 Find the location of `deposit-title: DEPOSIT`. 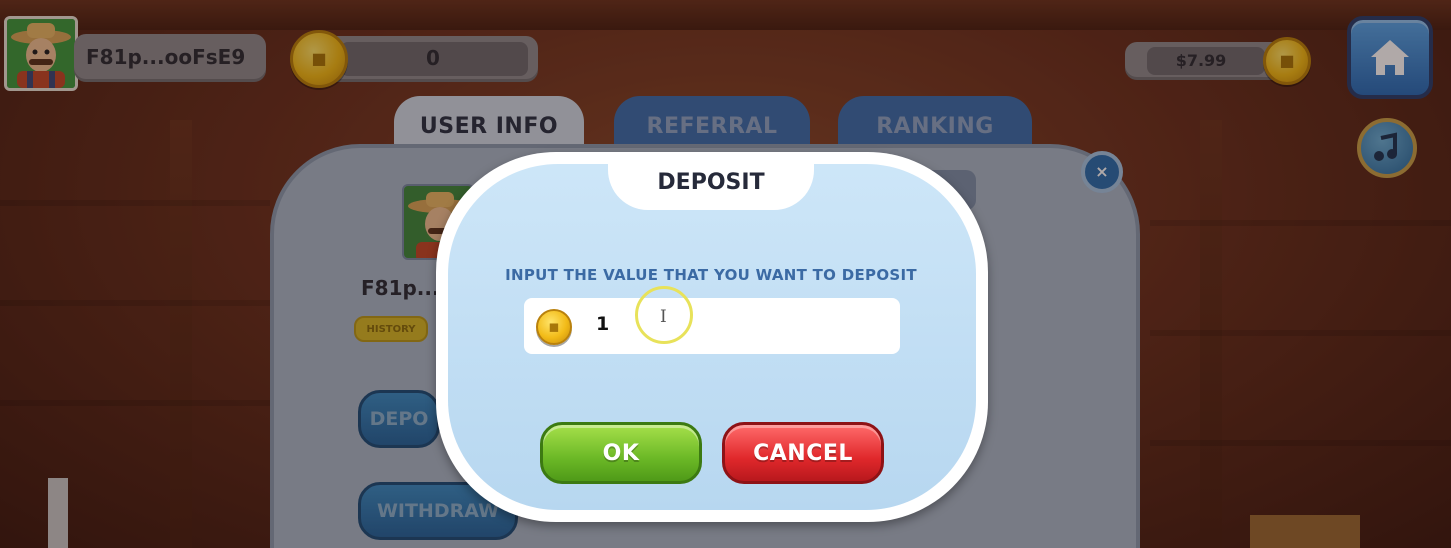

deposit-title: DEPOSIT is located at coordinates (711, 182).